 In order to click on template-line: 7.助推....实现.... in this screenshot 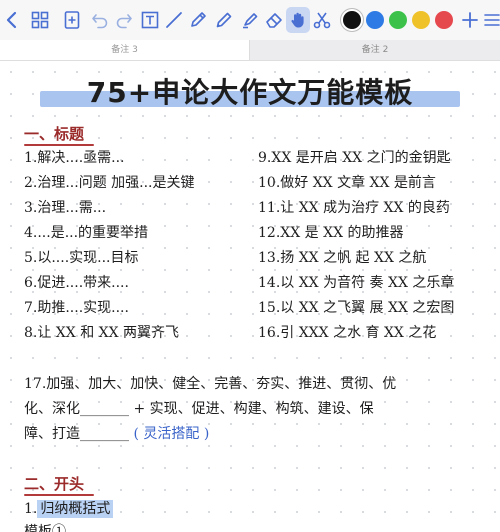, I will do `click(76, 308)`.